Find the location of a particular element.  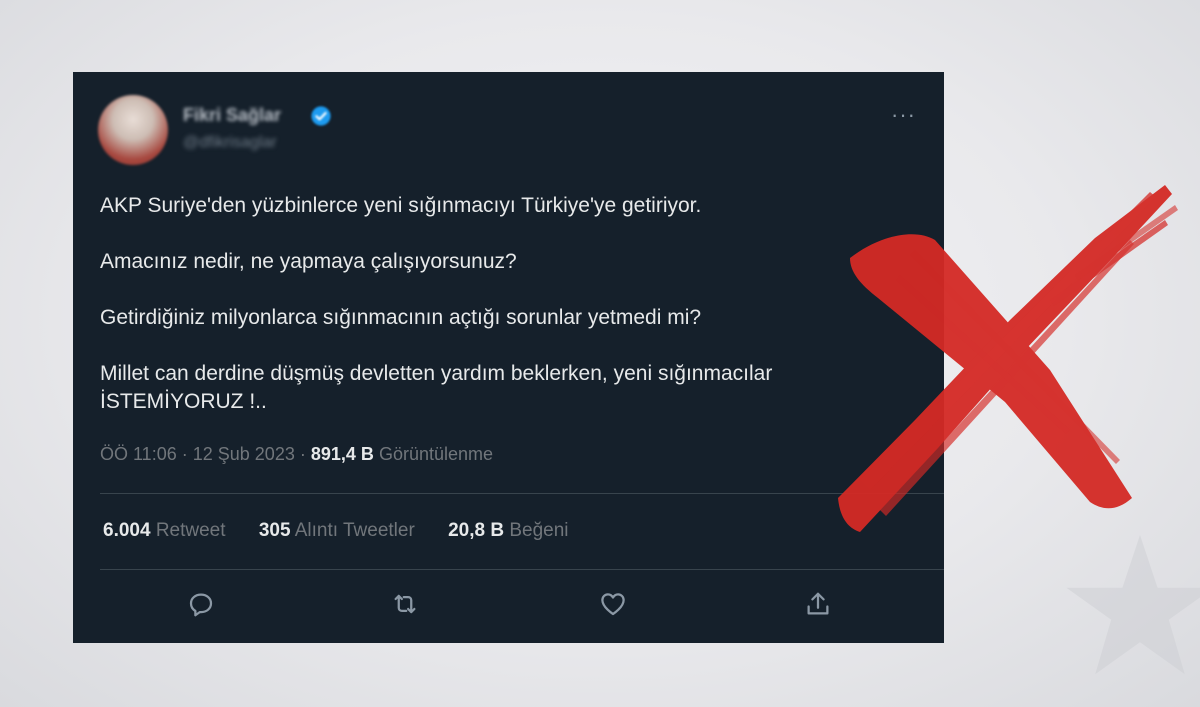

quotes-stat: 305 Alıntı Tweetler is located at coordinates (337, 531).